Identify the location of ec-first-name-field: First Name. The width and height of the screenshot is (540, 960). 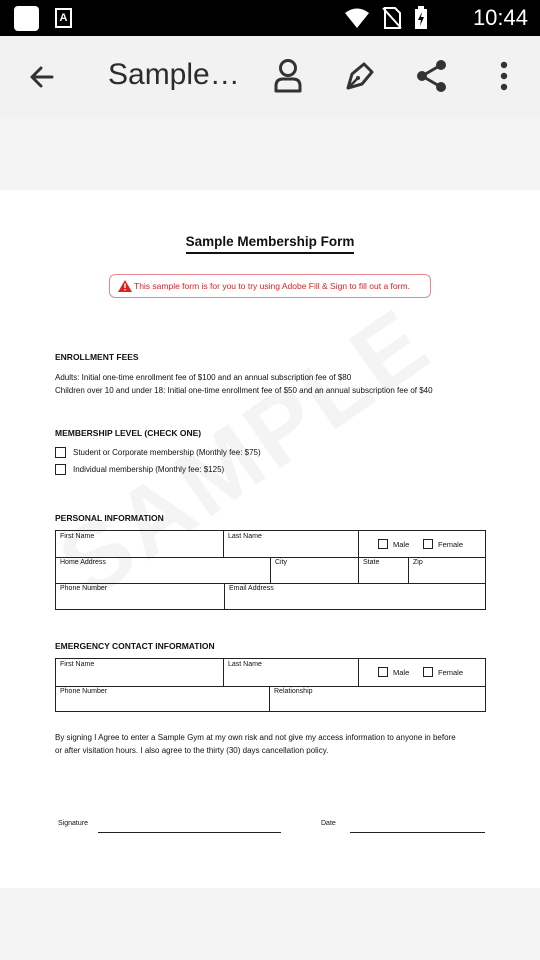
(75, 663).